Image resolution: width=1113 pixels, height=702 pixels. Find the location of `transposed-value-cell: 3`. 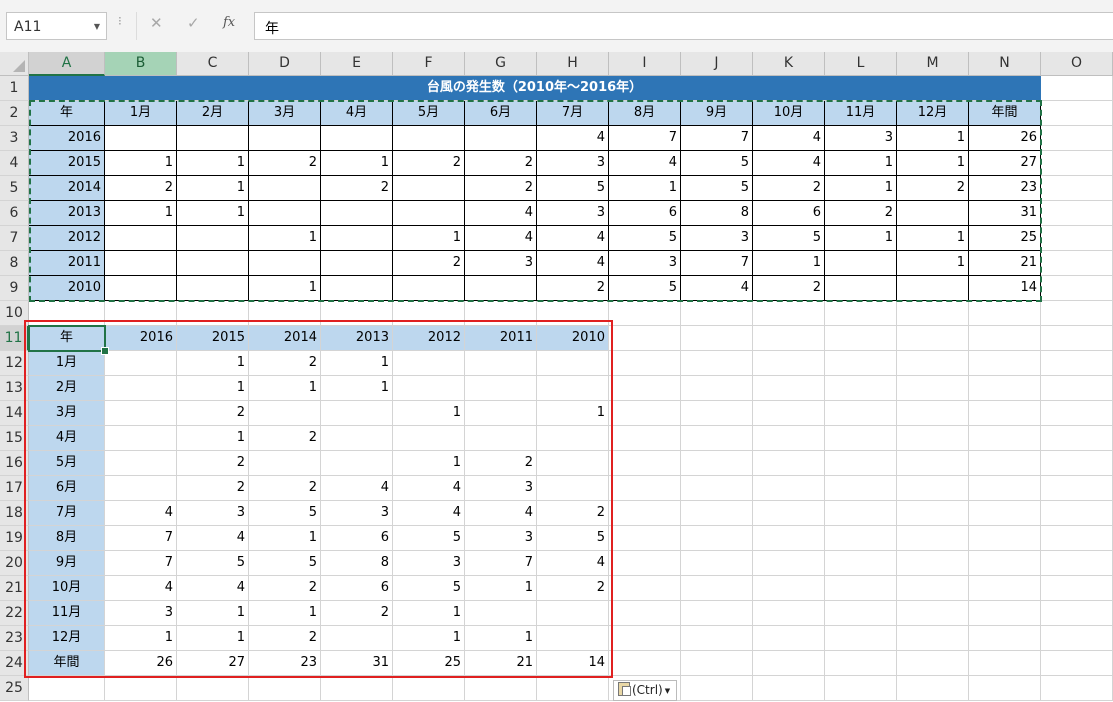

transposed-value-cell: 3 is located at coordinates (357, 513).